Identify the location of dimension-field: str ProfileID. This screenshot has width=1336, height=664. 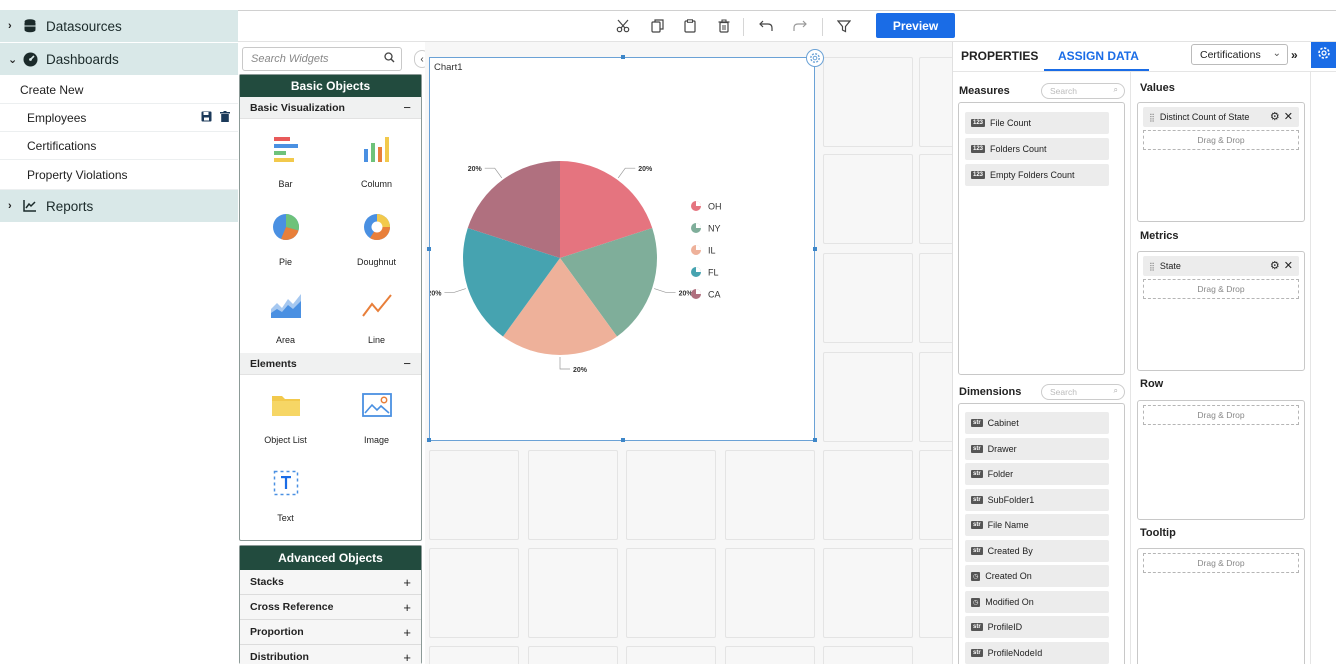
(1037, 627).